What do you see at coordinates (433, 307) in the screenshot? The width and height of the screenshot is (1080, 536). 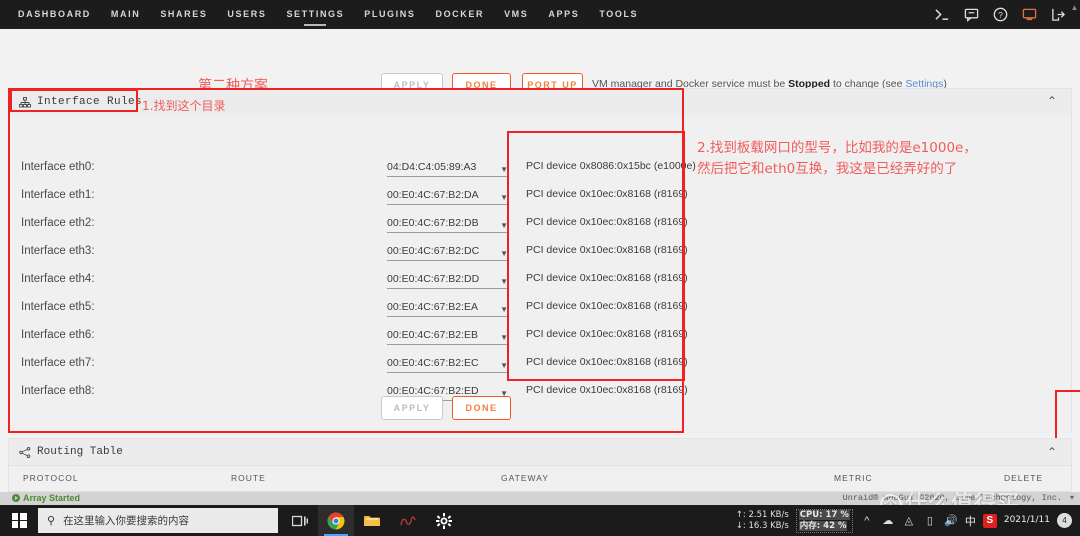 I see `mac-value: 00:E0:4C:67:B2:EA` at bounding box center [433, 307].